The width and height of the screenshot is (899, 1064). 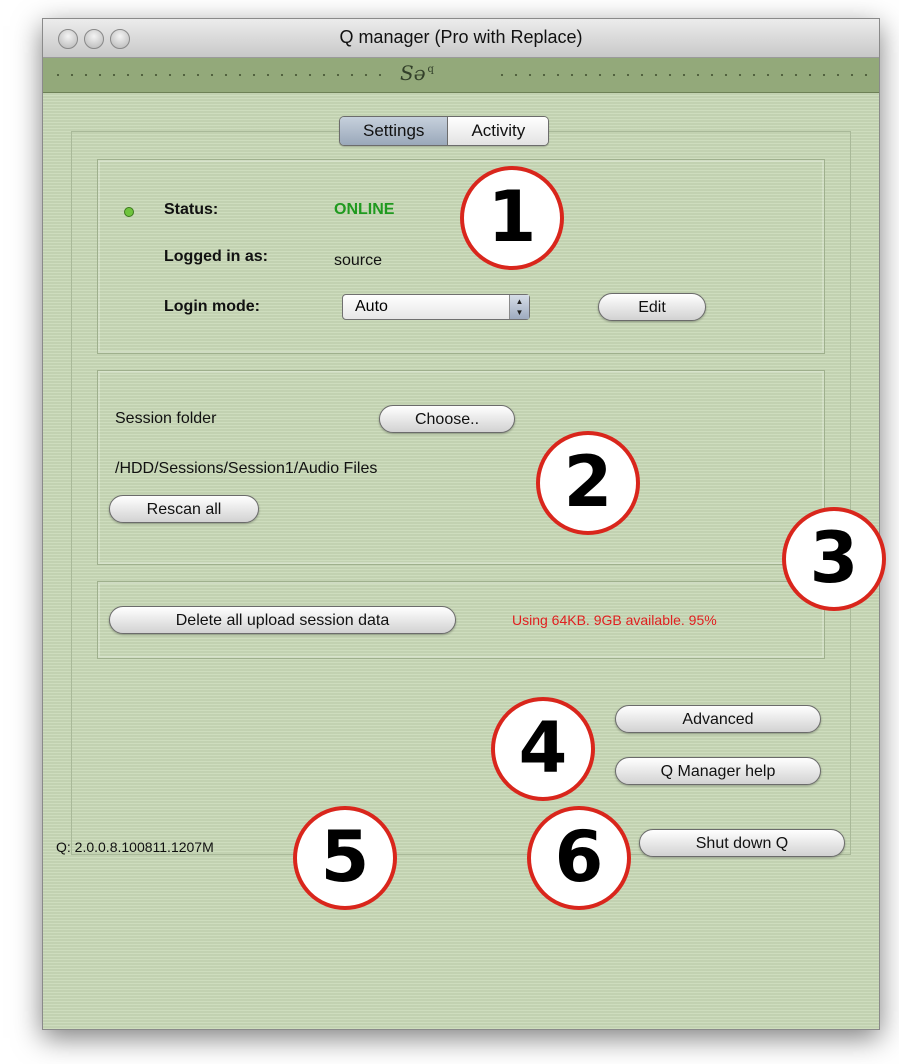 I want to click on logged-in-value: source, so click(x=358, y=260).